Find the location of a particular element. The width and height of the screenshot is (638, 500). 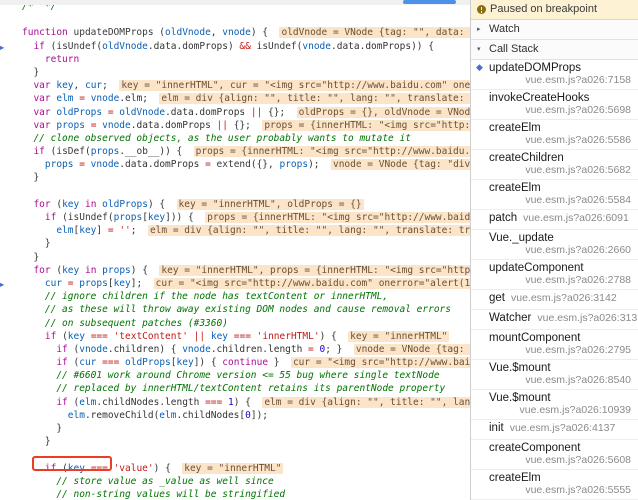

call-stack-item: get vue.esm.js?a026:3142 is located at coordinates (554, 300).